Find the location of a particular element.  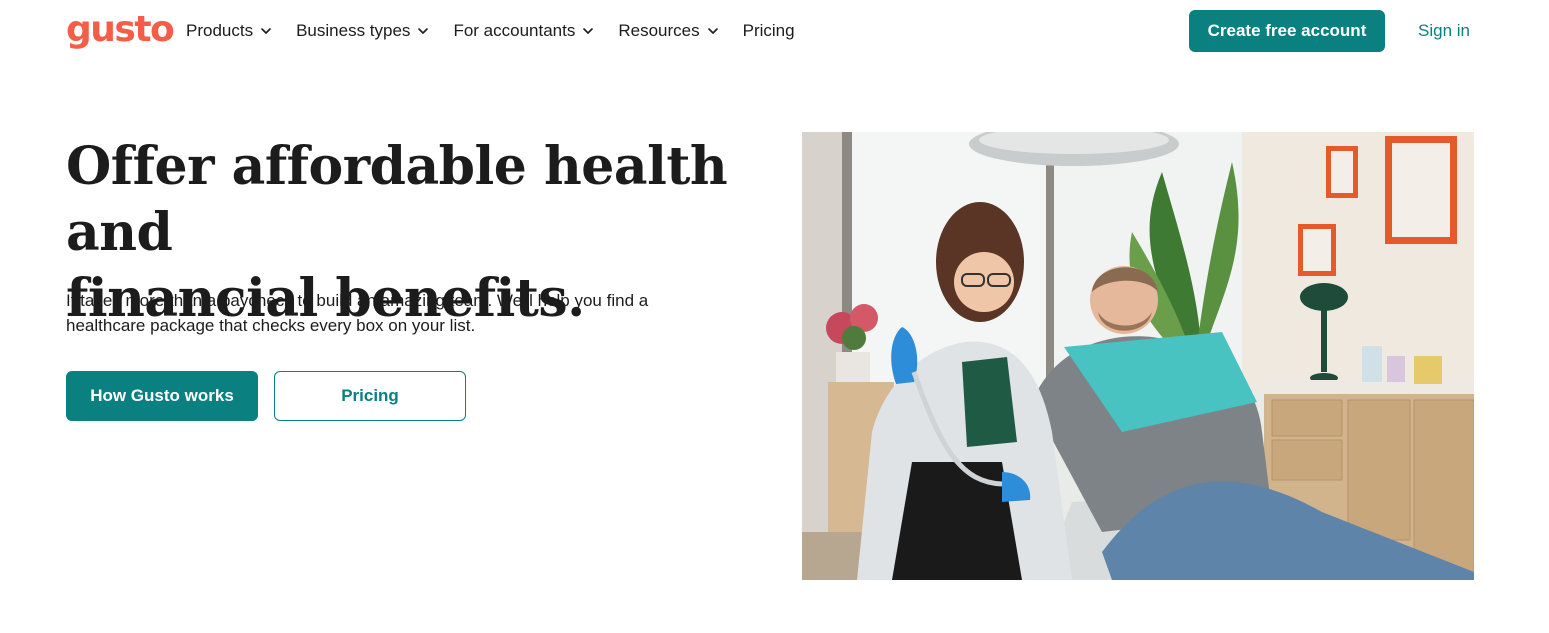

nav-item-label: Products is located at coordinates (220, 30).